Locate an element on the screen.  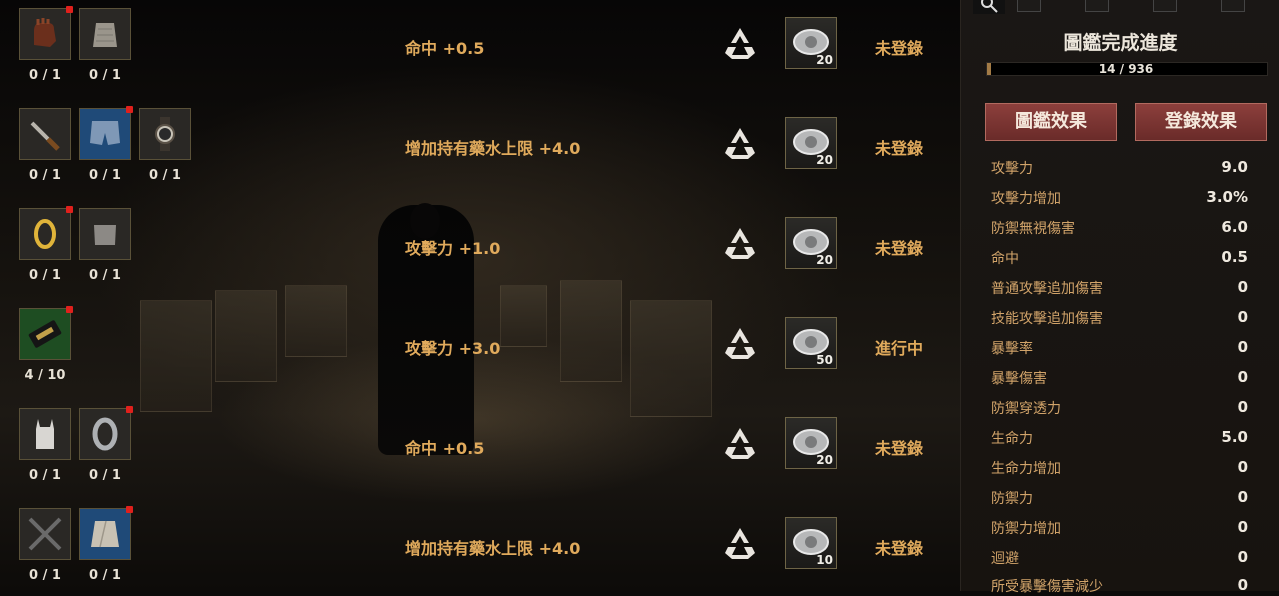
stat-label: 技能攻擊追加傷害 is located at coordinates (1047, 319).